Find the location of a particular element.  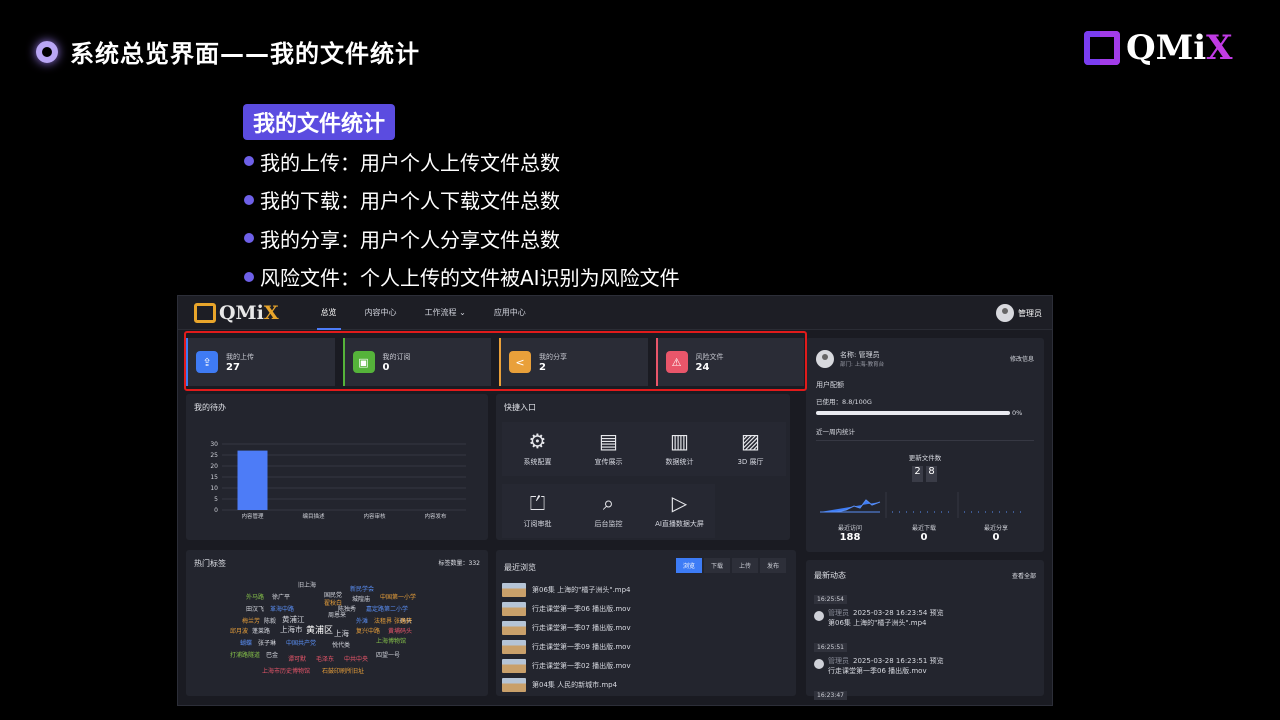

bullet-text: 我的分享：用户个人分享文件总数 is located at coordinates (410, 239).